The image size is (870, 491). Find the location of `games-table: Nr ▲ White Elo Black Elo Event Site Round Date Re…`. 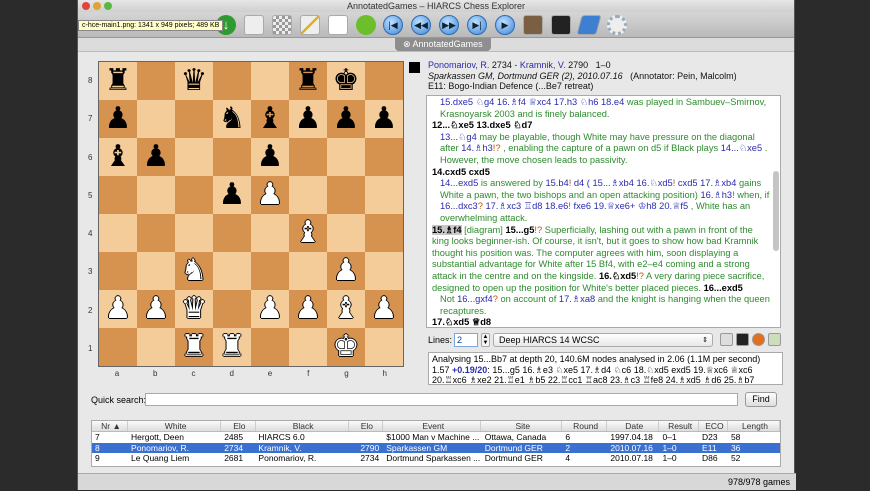

games-table: Nr ▲ White Elo Black Elo Event Site Round Date Re… is located at coordinates (436, 443).